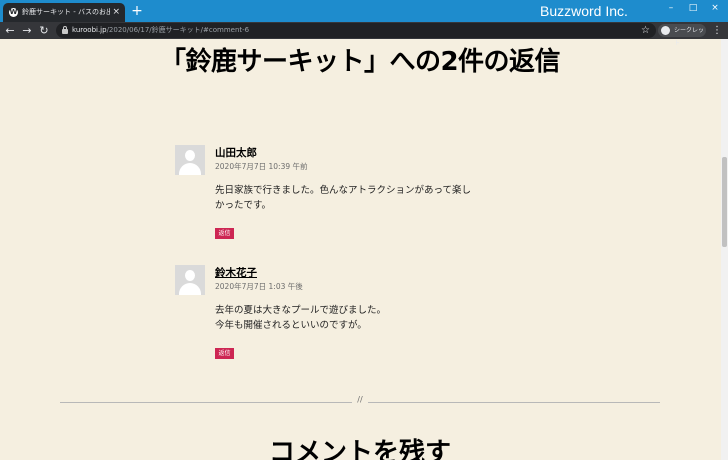 The width and height of the screenshot is (728, 460). What do you see at coordinates (724, 202) in the screenshot?
I see `scrollbar-thumb` at bounding box center [724, 202].